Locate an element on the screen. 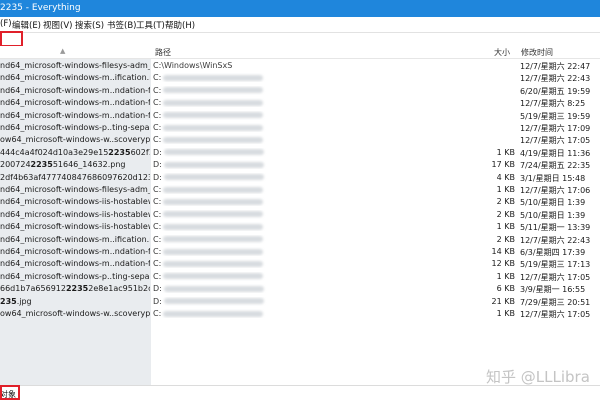 This screenshot has width=600, height=401. title-bar: 2235 - Everything is located at coordinates (300, 8).